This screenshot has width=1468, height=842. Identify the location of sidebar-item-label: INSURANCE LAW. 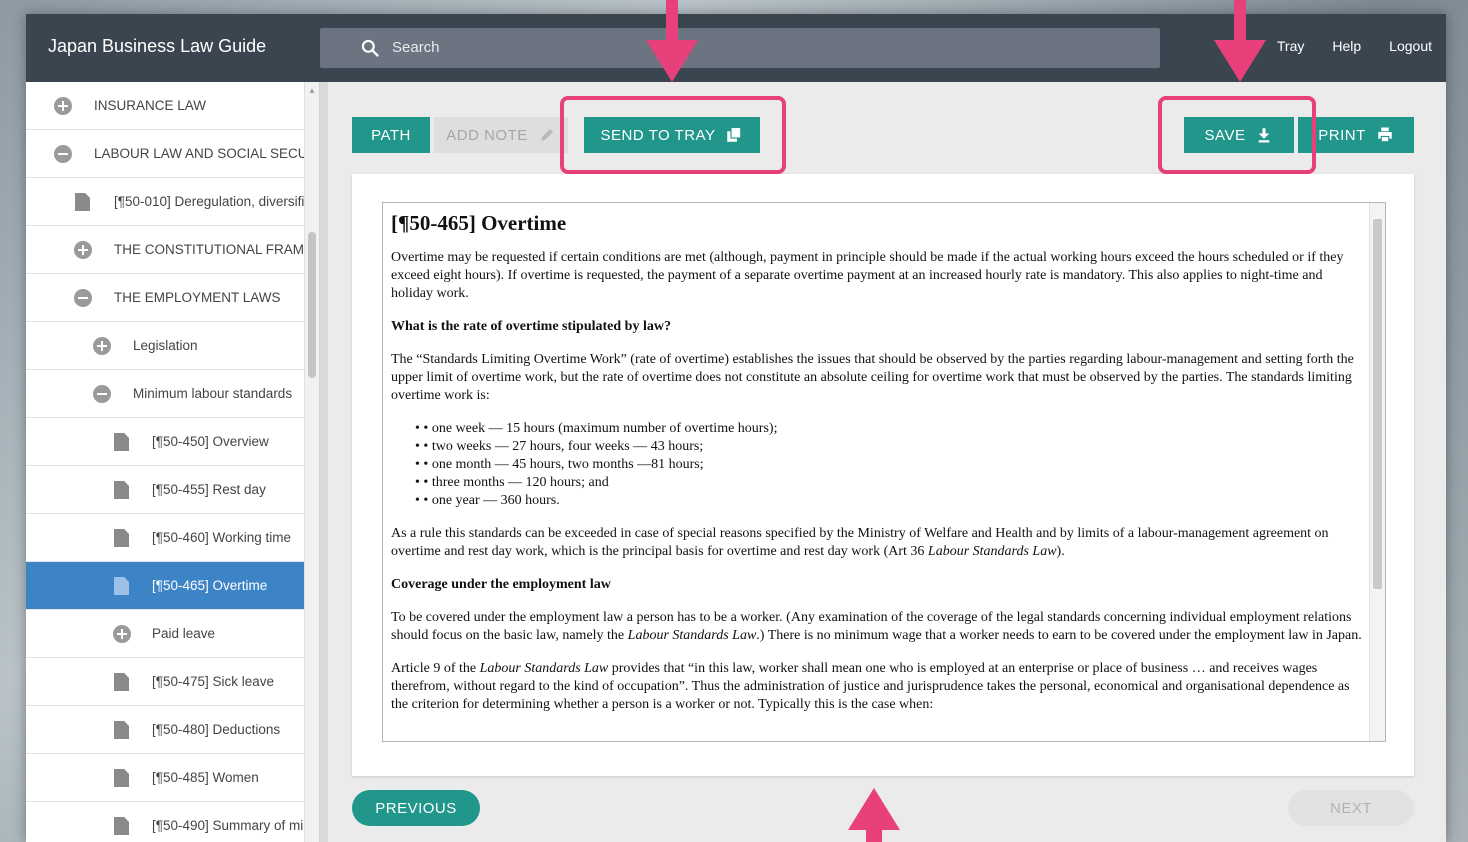
(150, 105).